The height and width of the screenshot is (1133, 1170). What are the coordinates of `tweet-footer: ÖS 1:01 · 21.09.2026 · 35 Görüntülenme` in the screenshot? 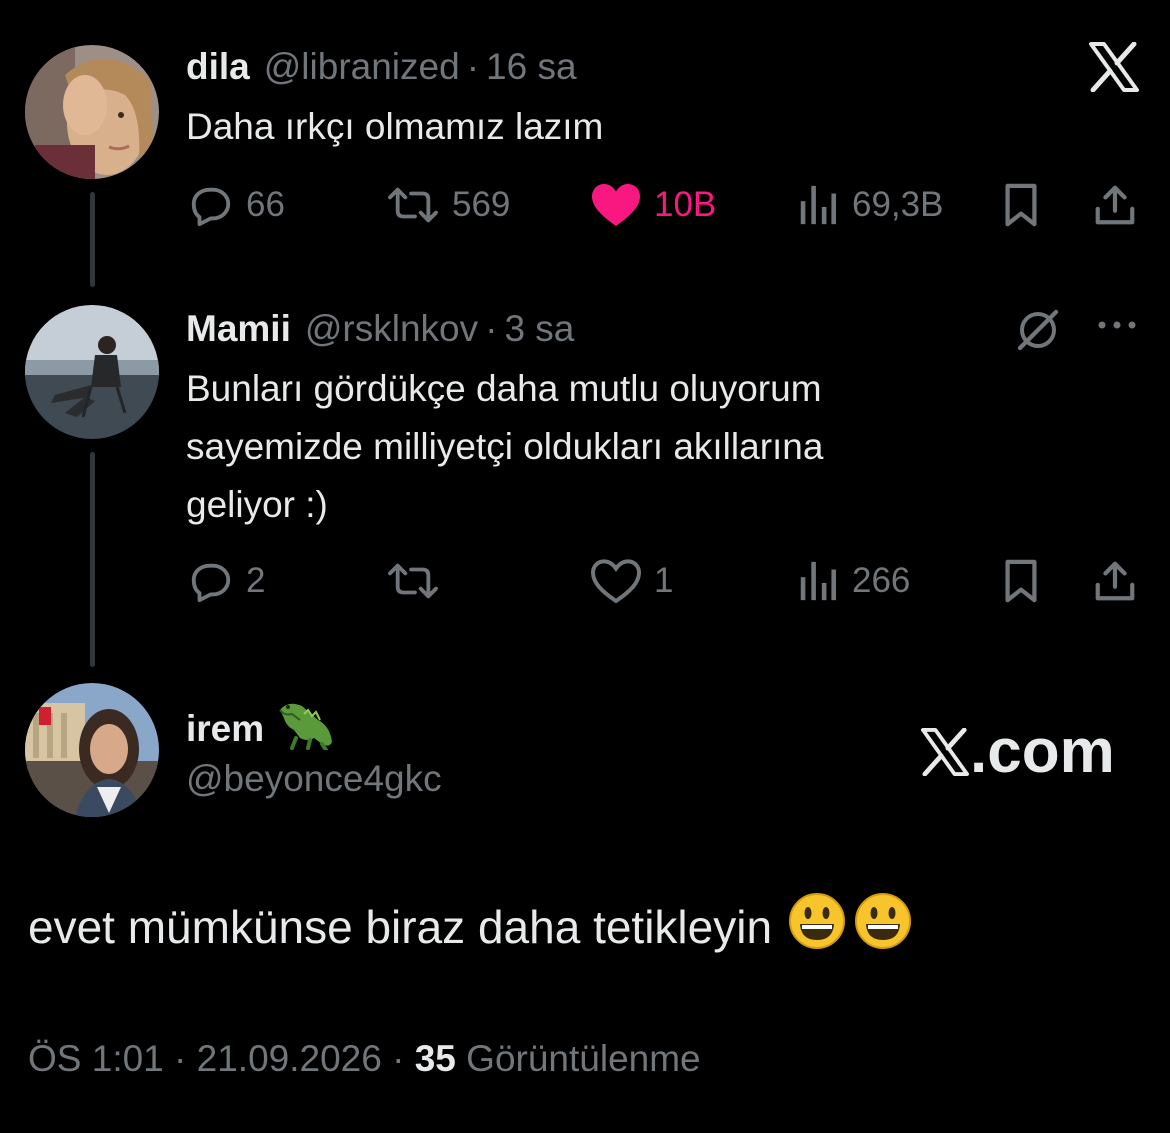 It's located at (364, 1059).